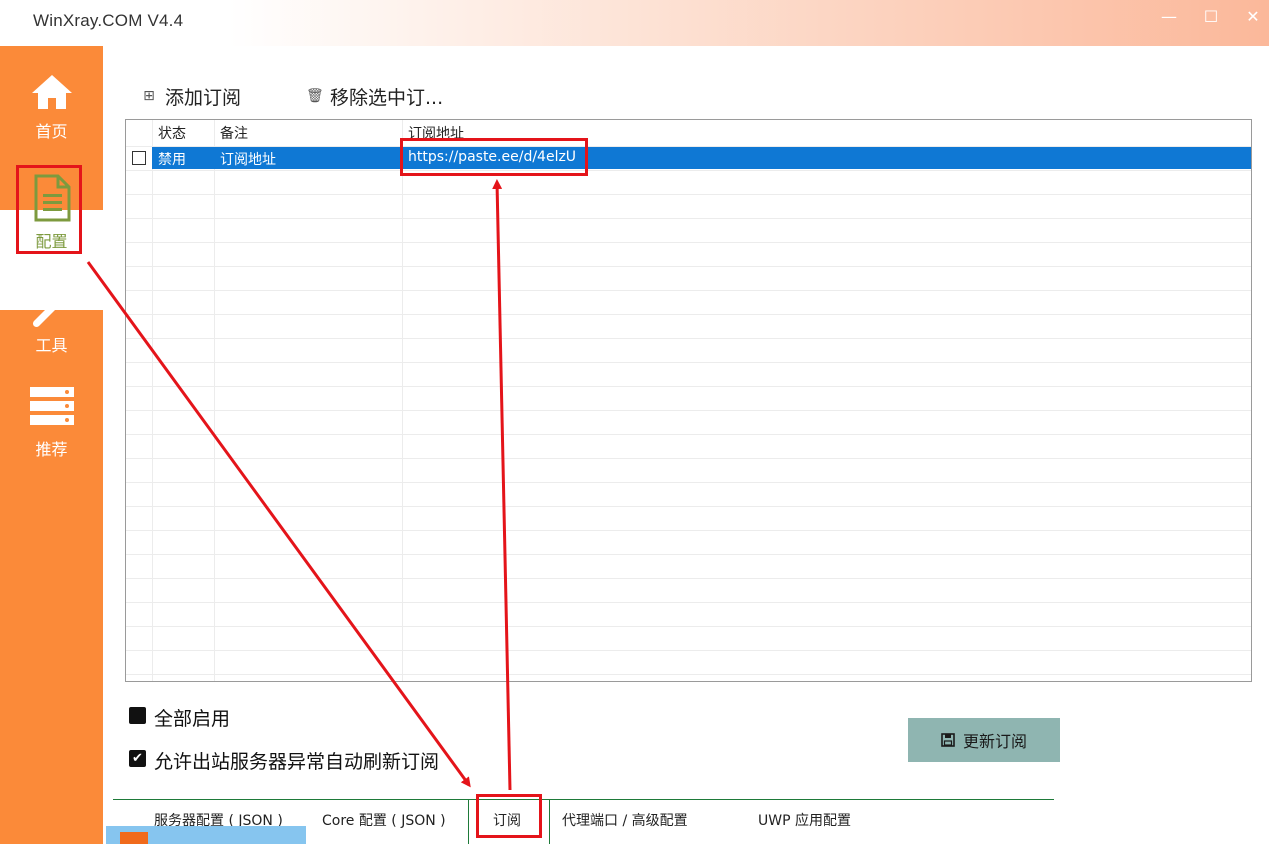 The width and height of the screenshot is (1269, 844). What do you see at coordinates (583, 799) in the screenshot?
I see `tab-strip-line` at bounding box center [583, 799].